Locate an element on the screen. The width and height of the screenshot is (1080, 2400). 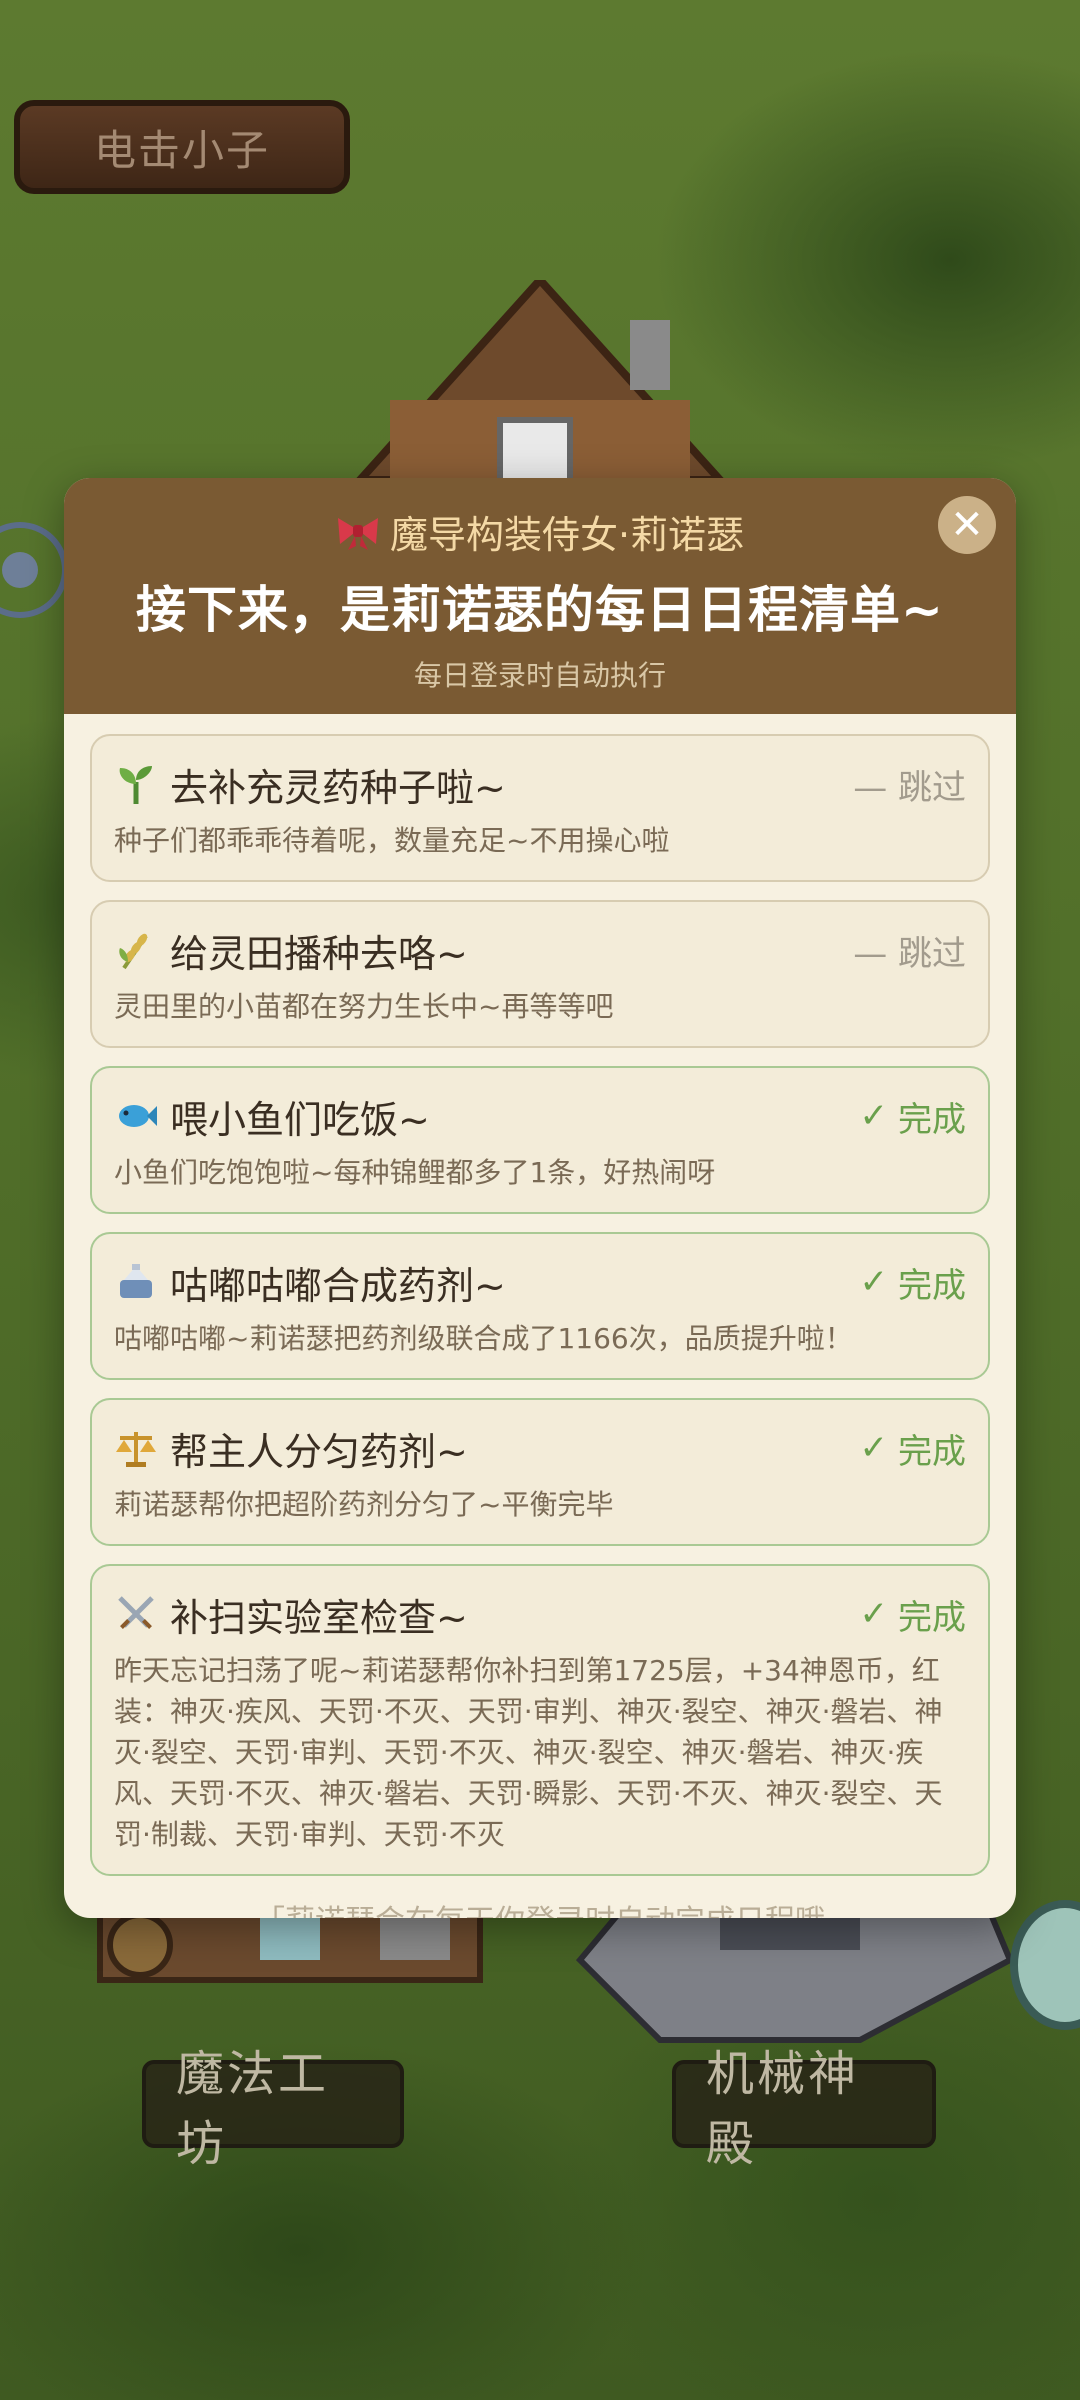
footer-hint: 「莉诺瑟会在每天你登录时自动完成日程哦 is located at coordinates (540, 1907).